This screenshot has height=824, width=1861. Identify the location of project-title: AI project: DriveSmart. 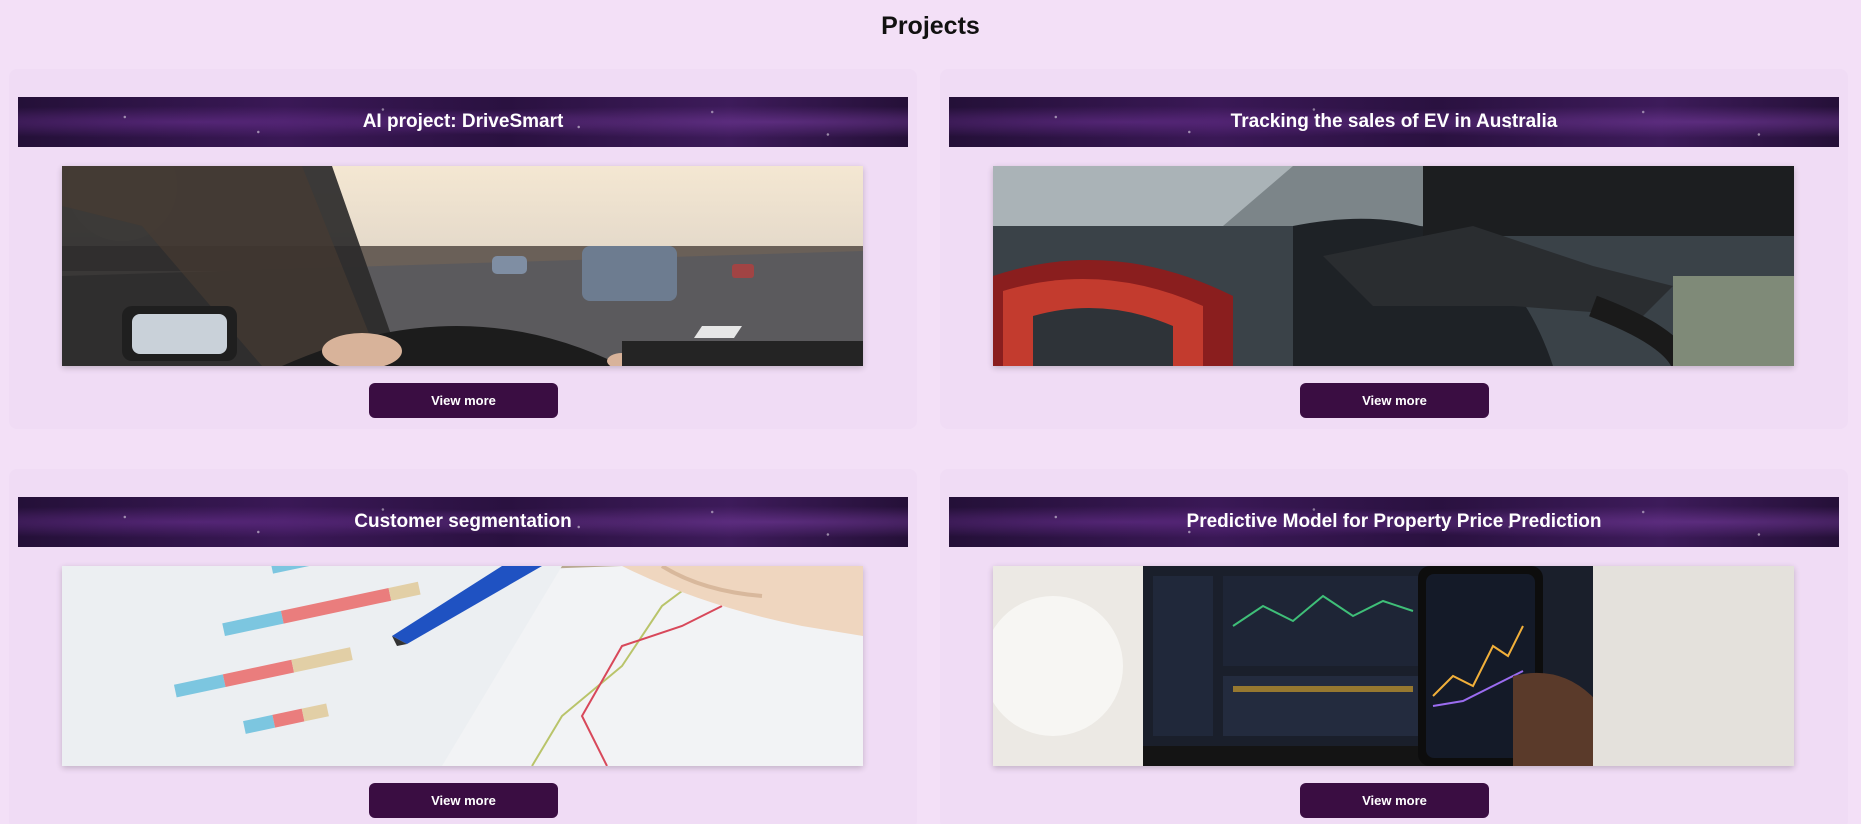
(463, 121).